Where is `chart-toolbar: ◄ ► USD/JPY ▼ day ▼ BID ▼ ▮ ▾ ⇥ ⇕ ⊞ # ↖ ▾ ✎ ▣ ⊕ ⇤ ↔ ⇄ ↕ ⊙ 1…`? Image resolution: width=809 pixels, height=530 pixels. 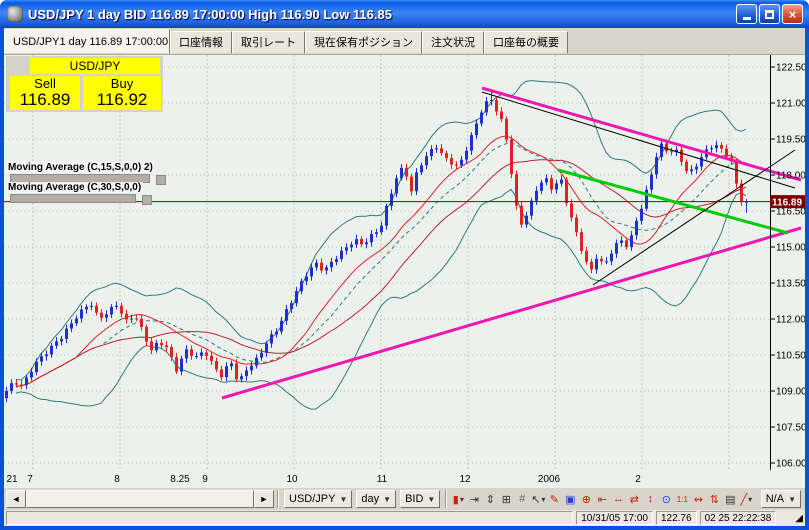 chart-toolbar: ◄ ► USD/JPY ▼ day ▼ BID ▼ ▮ ▾ ⇥ ⇕ ⊞ # ↖ ▾ ✎ ▣ ⊕ ⇤ ↔ ⇄ ↕ ⊙ 1… is located at coordinates (404, 499).